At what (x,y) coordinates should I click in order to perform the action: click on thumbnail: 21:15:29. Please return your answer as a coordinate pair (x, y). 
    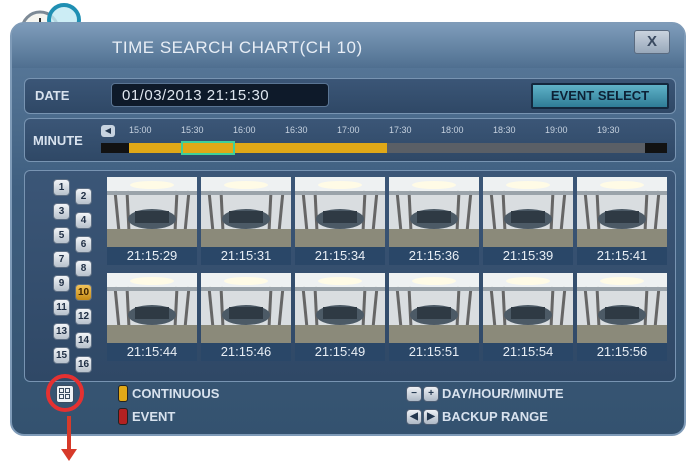
    Looking at the image, I should click on (152, 221).